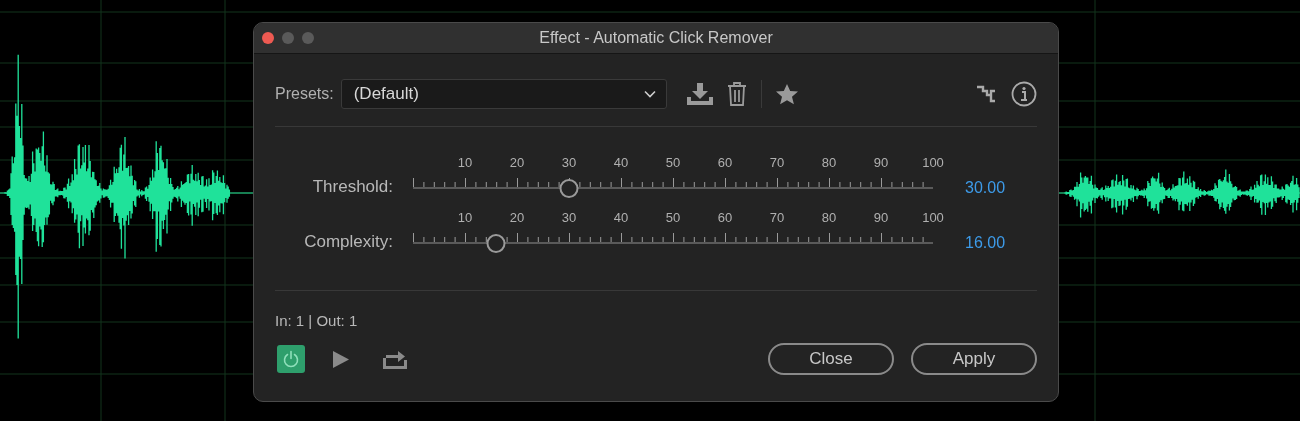  What do you see at coordinates (736, 94) in the screenshot?
I see `trash-icon` at bounding box center [736, 94].